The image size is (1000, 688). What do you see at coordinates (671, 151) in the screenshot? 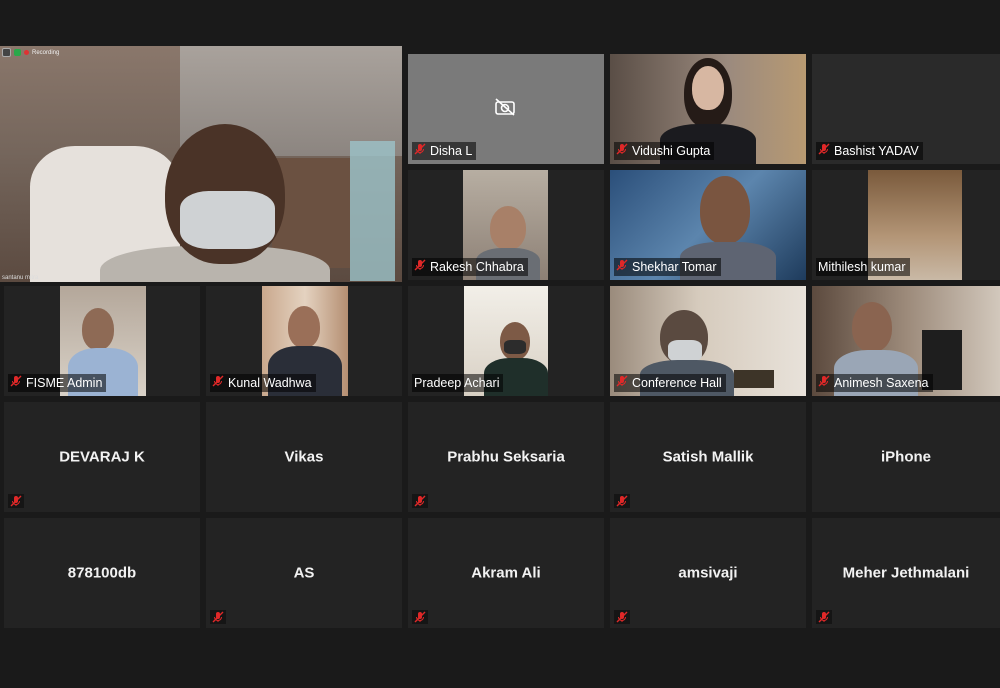
I see `participant-name: Vidushi Gupta` at bounding box center [671, 151].